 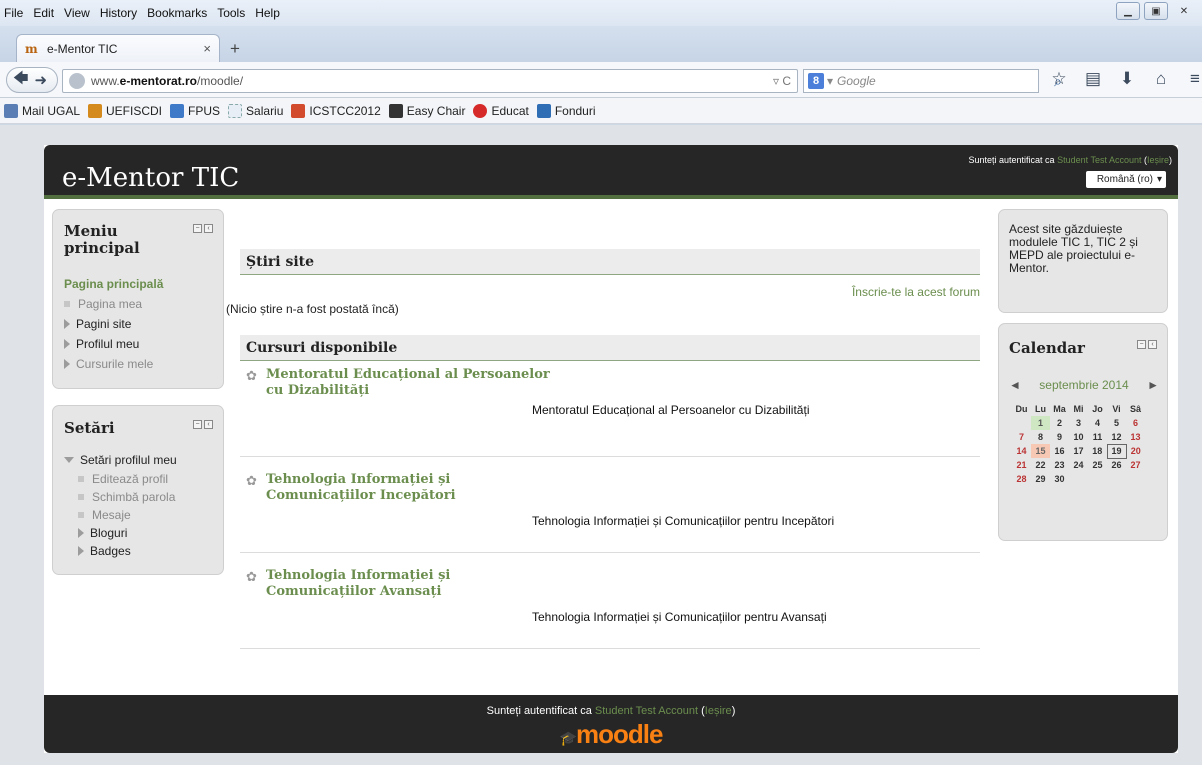 I want to click on calendar-month-nav: ◄ septembrie 2014 ►, so click(x=1084, y=385).